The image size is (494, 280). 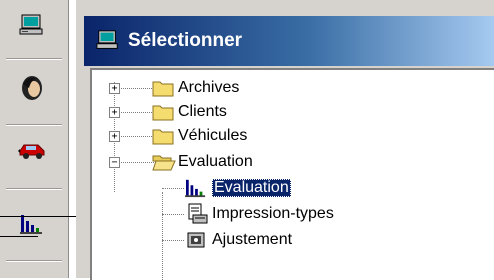 What do you see at coordinates (185, 40) in the screenshot?
I see `panel-title: Sélectionner` at bounding box center [185, 40].